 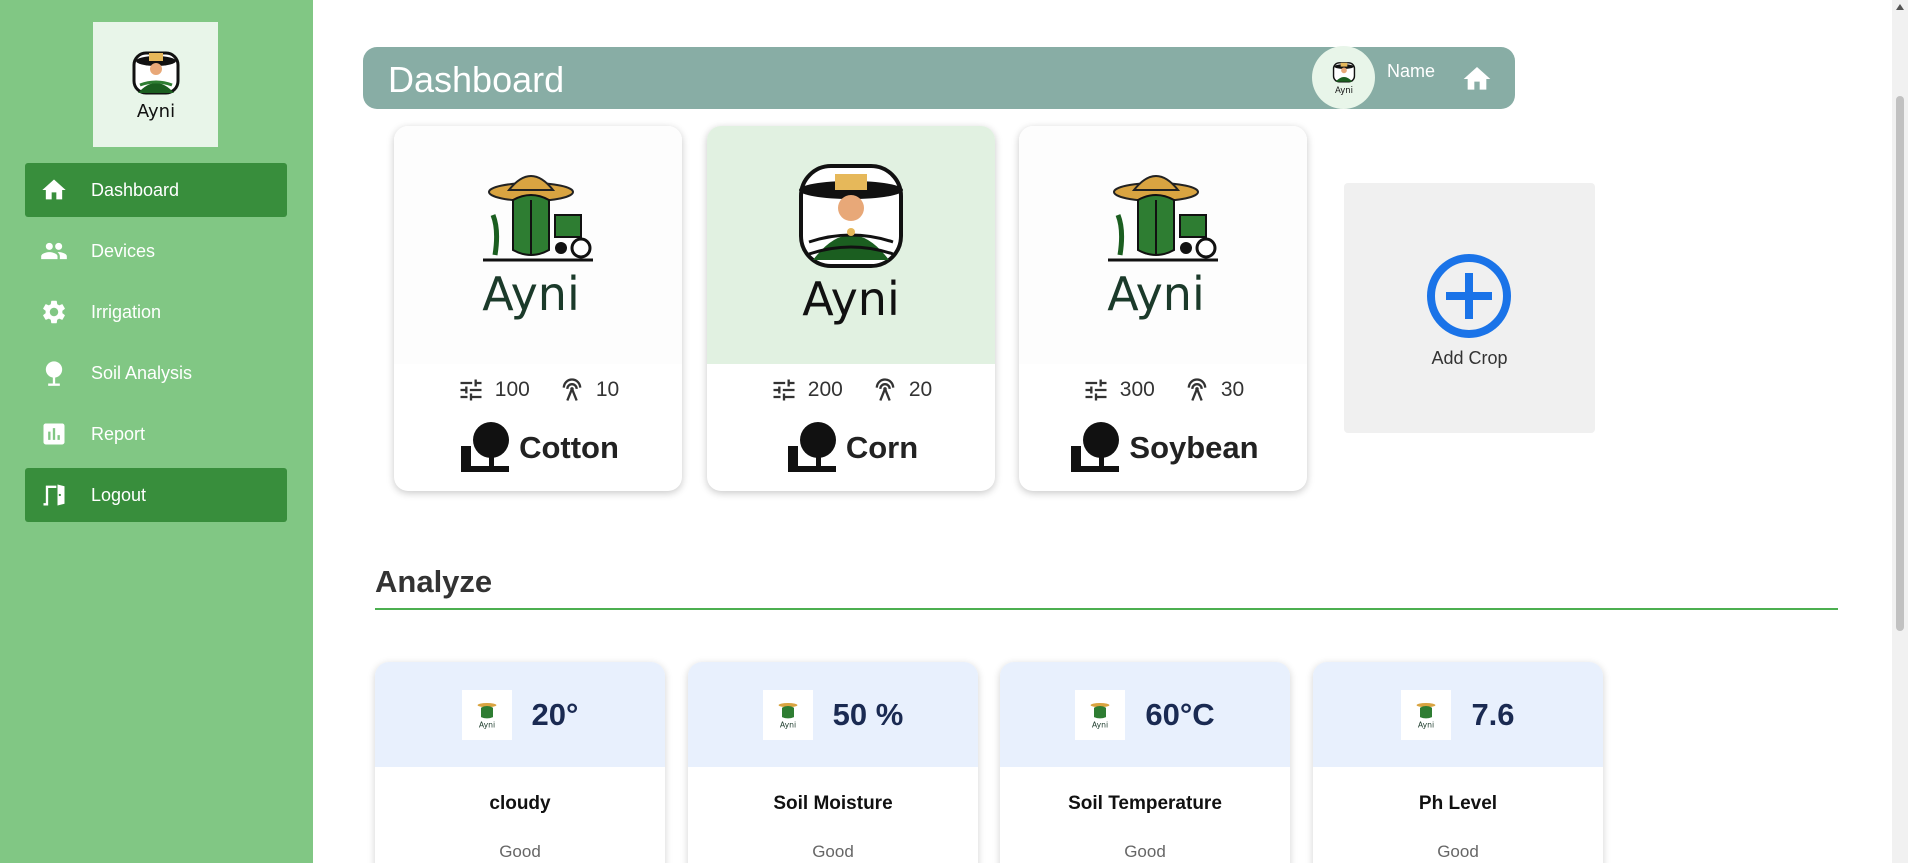 I want to click on crop-name: Cotton, so click(x=538, y=448).